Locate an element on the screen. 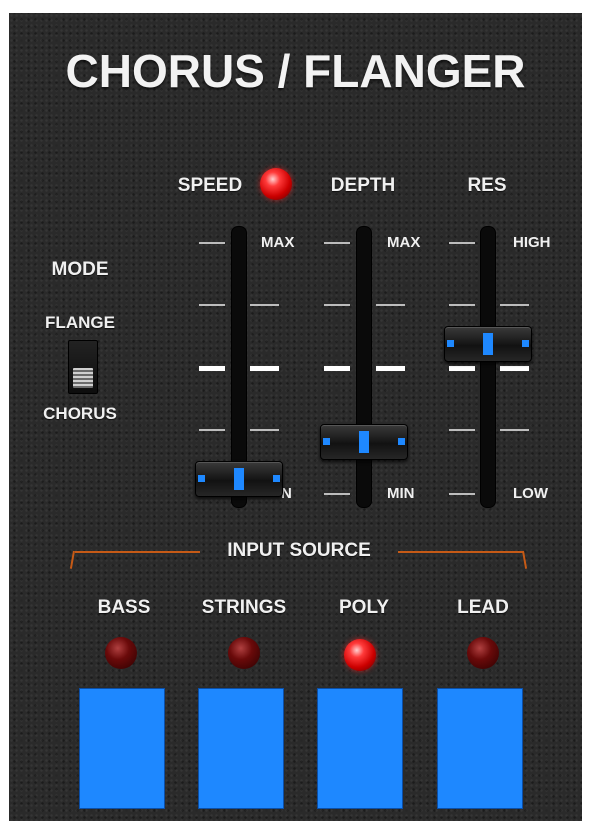  mode-flange-label: FLANGE is located at coordinates (80, 322).